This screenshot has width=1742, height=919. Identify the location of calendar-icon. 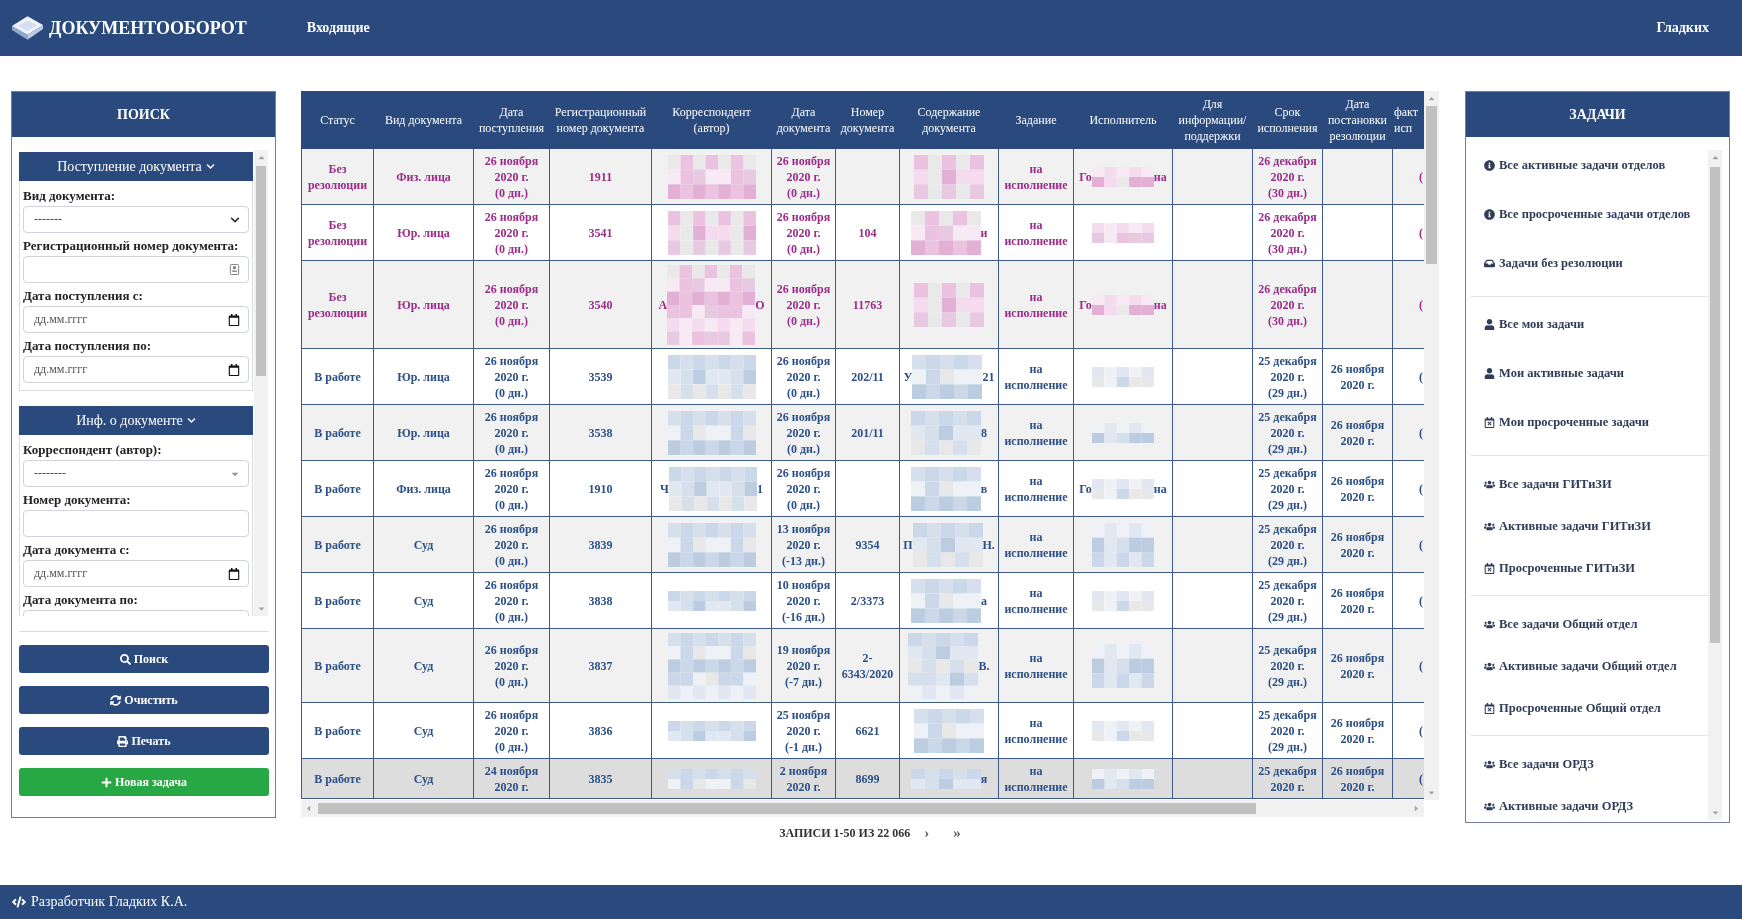
(234, 369).